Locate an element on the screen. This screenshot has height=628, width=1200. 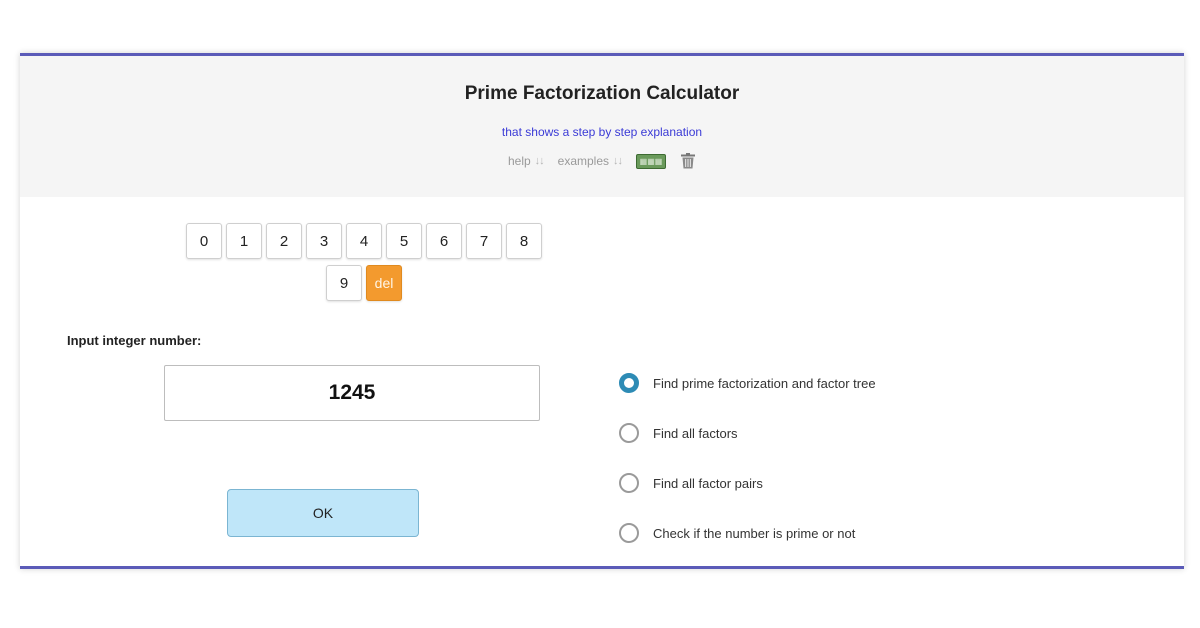
option-label: Find prime factorization and factor tree is located at coordinates (764, 383).